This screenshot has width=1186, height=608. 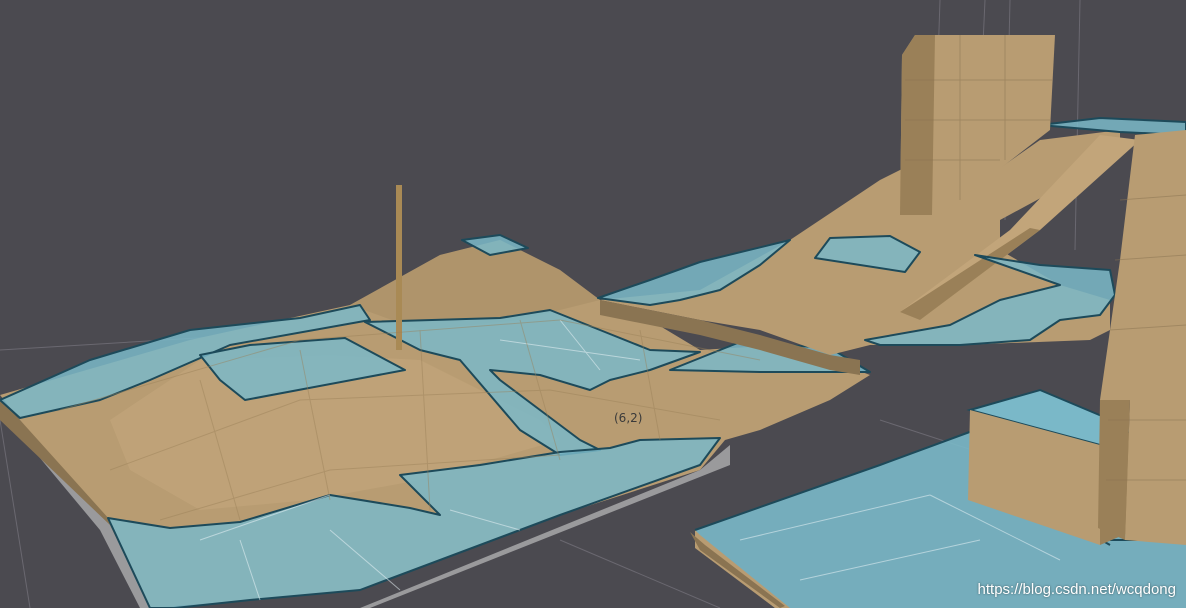 I want to click on pillar-front, so click(x=1142, y=337).